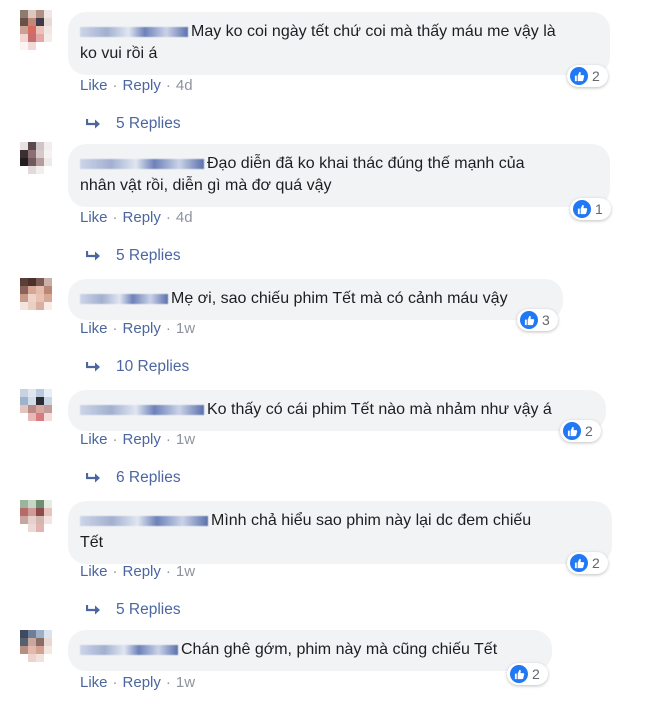 This screenshot has width=660, height=708. Describe the element at coordinates (206, 185) in the screenshot. I see `comment-text-continued: nhân vật rồi, diễn gì mà đơ quá vậy` at that location.